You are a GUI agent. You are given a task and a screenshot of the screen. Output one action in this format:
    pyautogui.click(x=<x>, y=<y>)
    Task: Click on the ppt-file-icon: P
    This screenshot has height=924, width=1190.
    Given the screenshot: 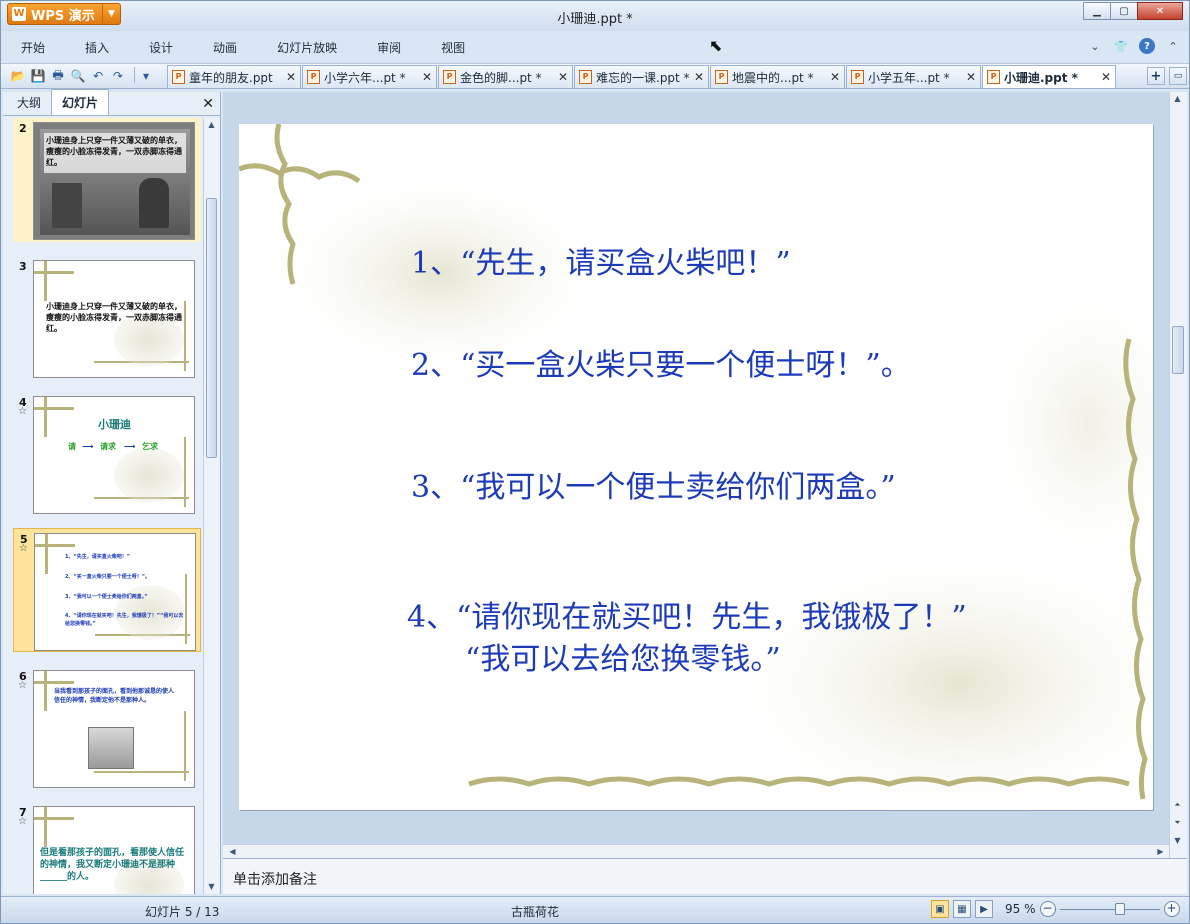 What is the action you would take?
    pyautogui.click(x=993, y=77)
    